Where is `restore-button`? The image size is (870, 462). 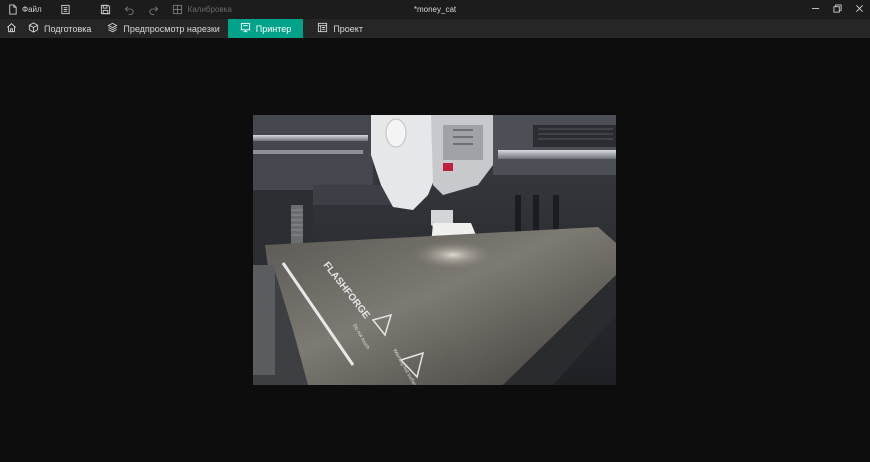 restore-button is located at coordinates (837, 9).